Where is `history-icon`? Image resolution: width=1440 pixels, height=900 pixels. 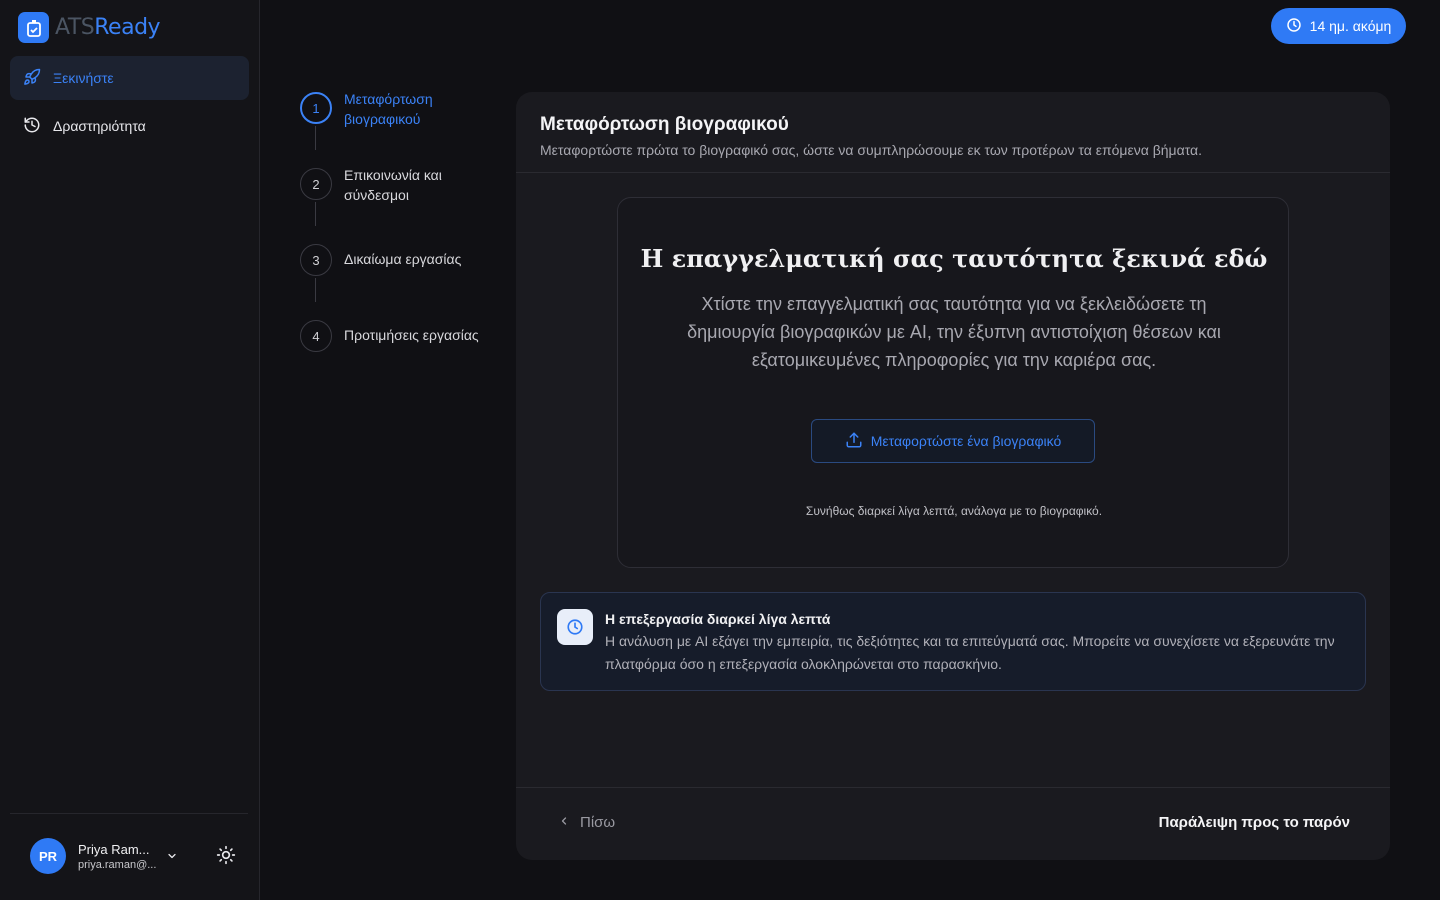
history-icon is located at coordinates (32, 126).